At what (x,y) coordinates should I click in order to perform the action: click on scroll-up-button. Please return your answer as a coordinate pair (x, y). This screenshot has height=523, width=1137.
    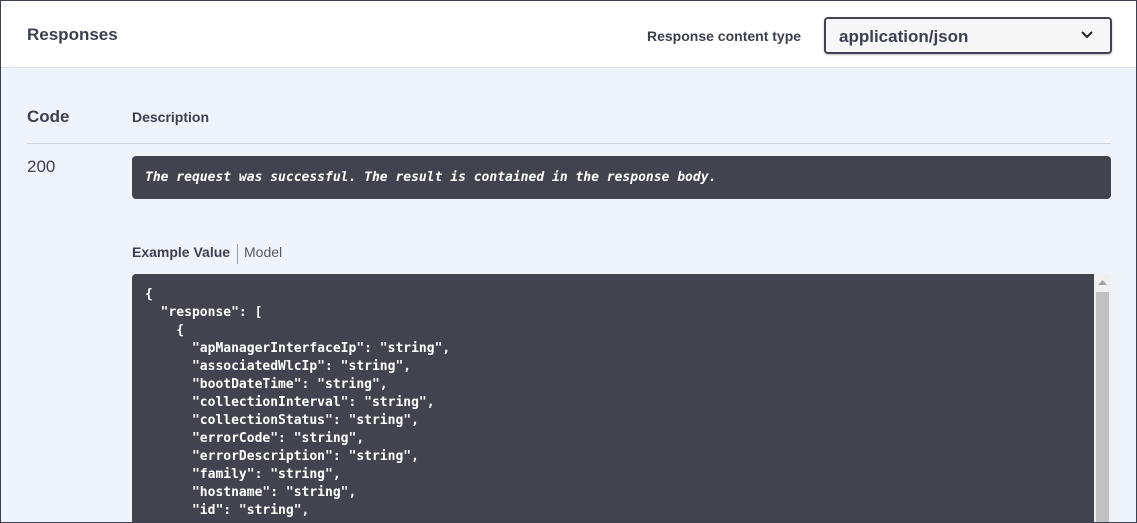
    Looking at the image, I should click on (1102, 282).